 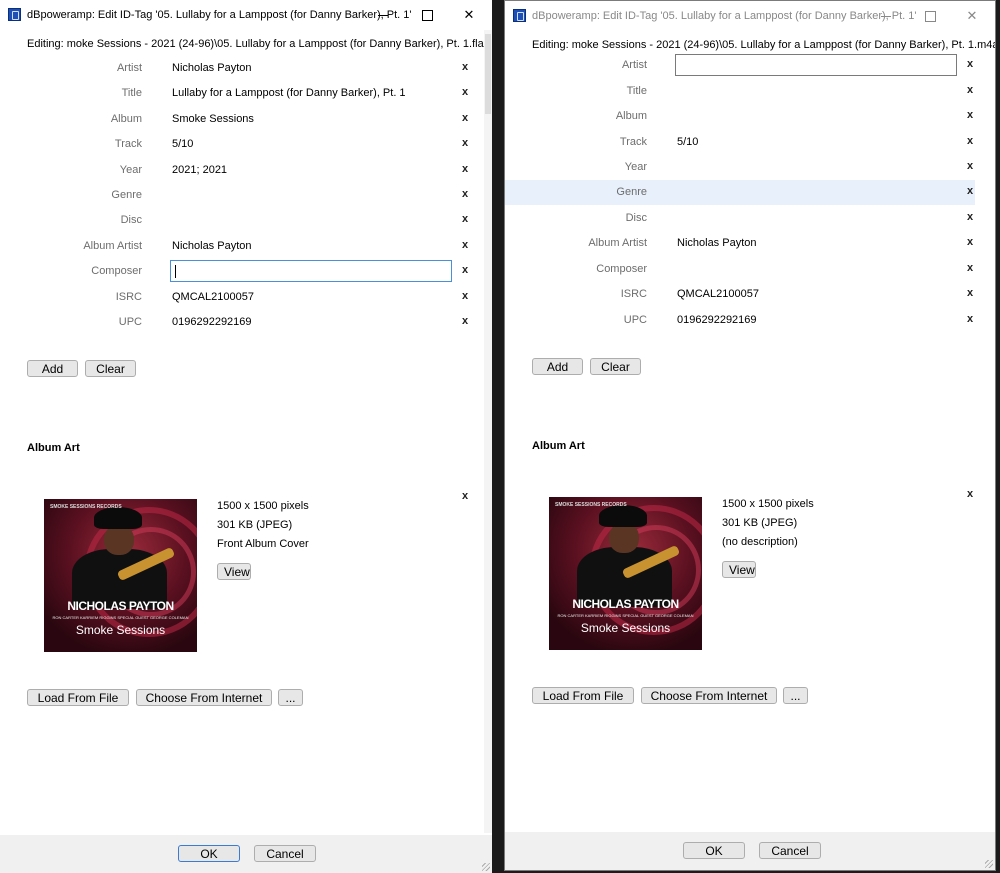 What do you see at coordinates (14, 14) in the screenshot?
I see `dbpoweramp-app-icon` at bounding box center [14, 14].